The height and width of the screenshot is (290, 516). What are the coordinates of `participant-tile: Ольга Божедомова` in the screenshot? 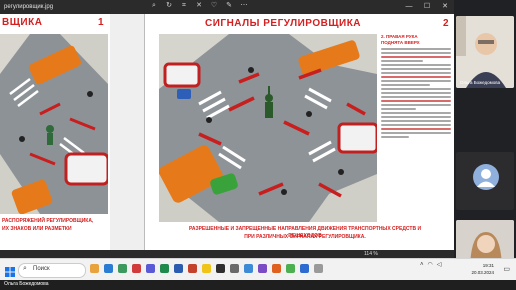 It's located at (485, 52).